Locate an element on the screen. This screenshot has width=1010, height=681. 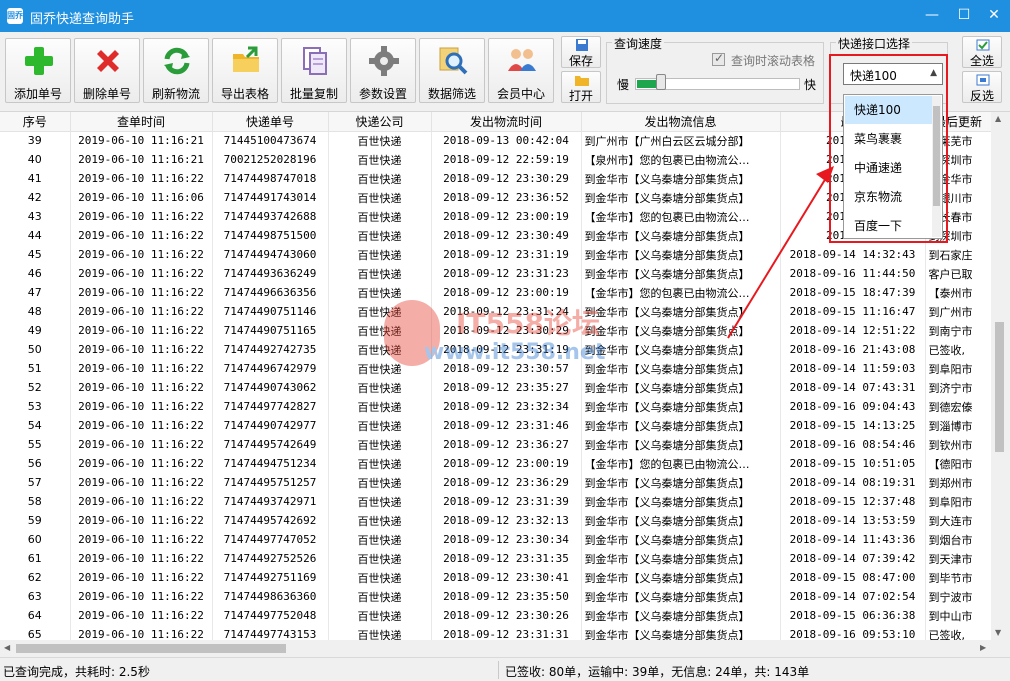
cell-last-update: 到郑州市 is located at coordinates (958, 482).